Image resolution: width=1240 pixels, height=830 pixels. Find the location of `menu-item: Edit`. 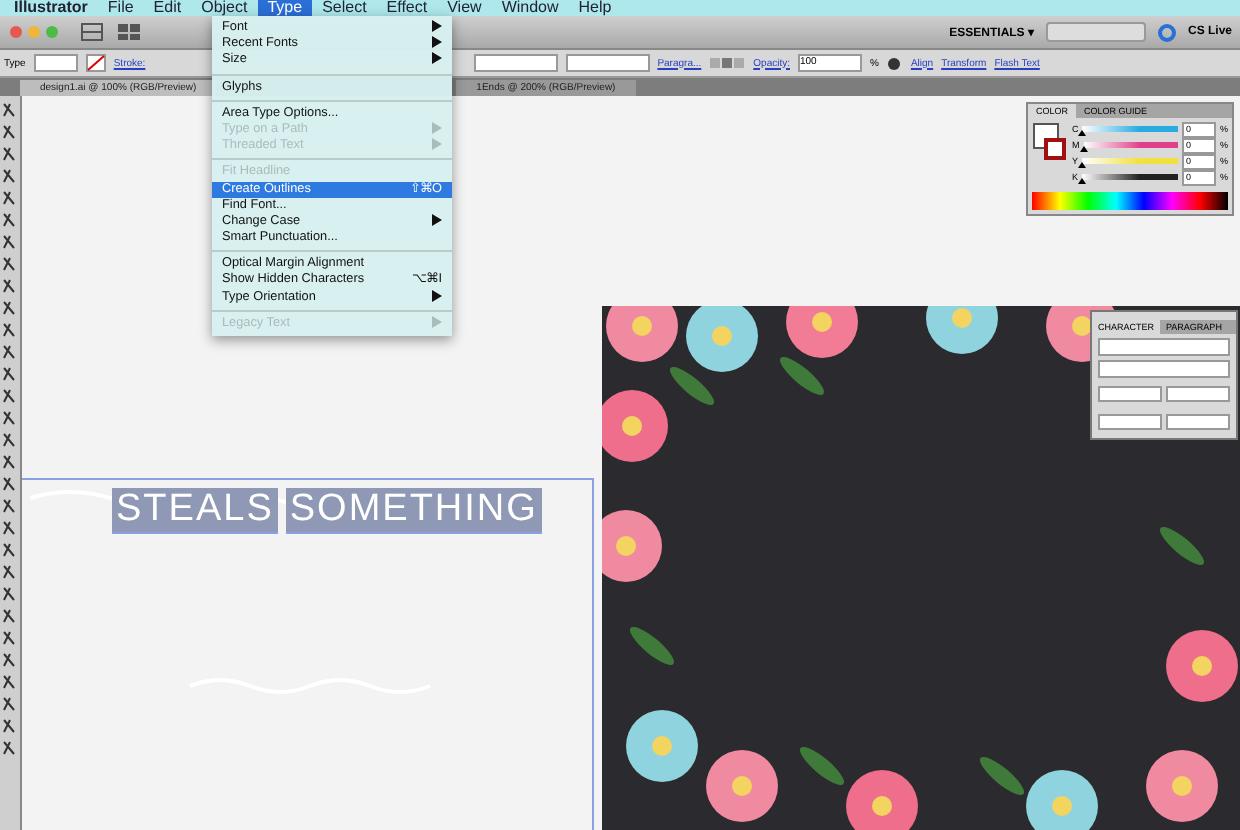

menu-item: Edit is located at coordinates (167, 8).